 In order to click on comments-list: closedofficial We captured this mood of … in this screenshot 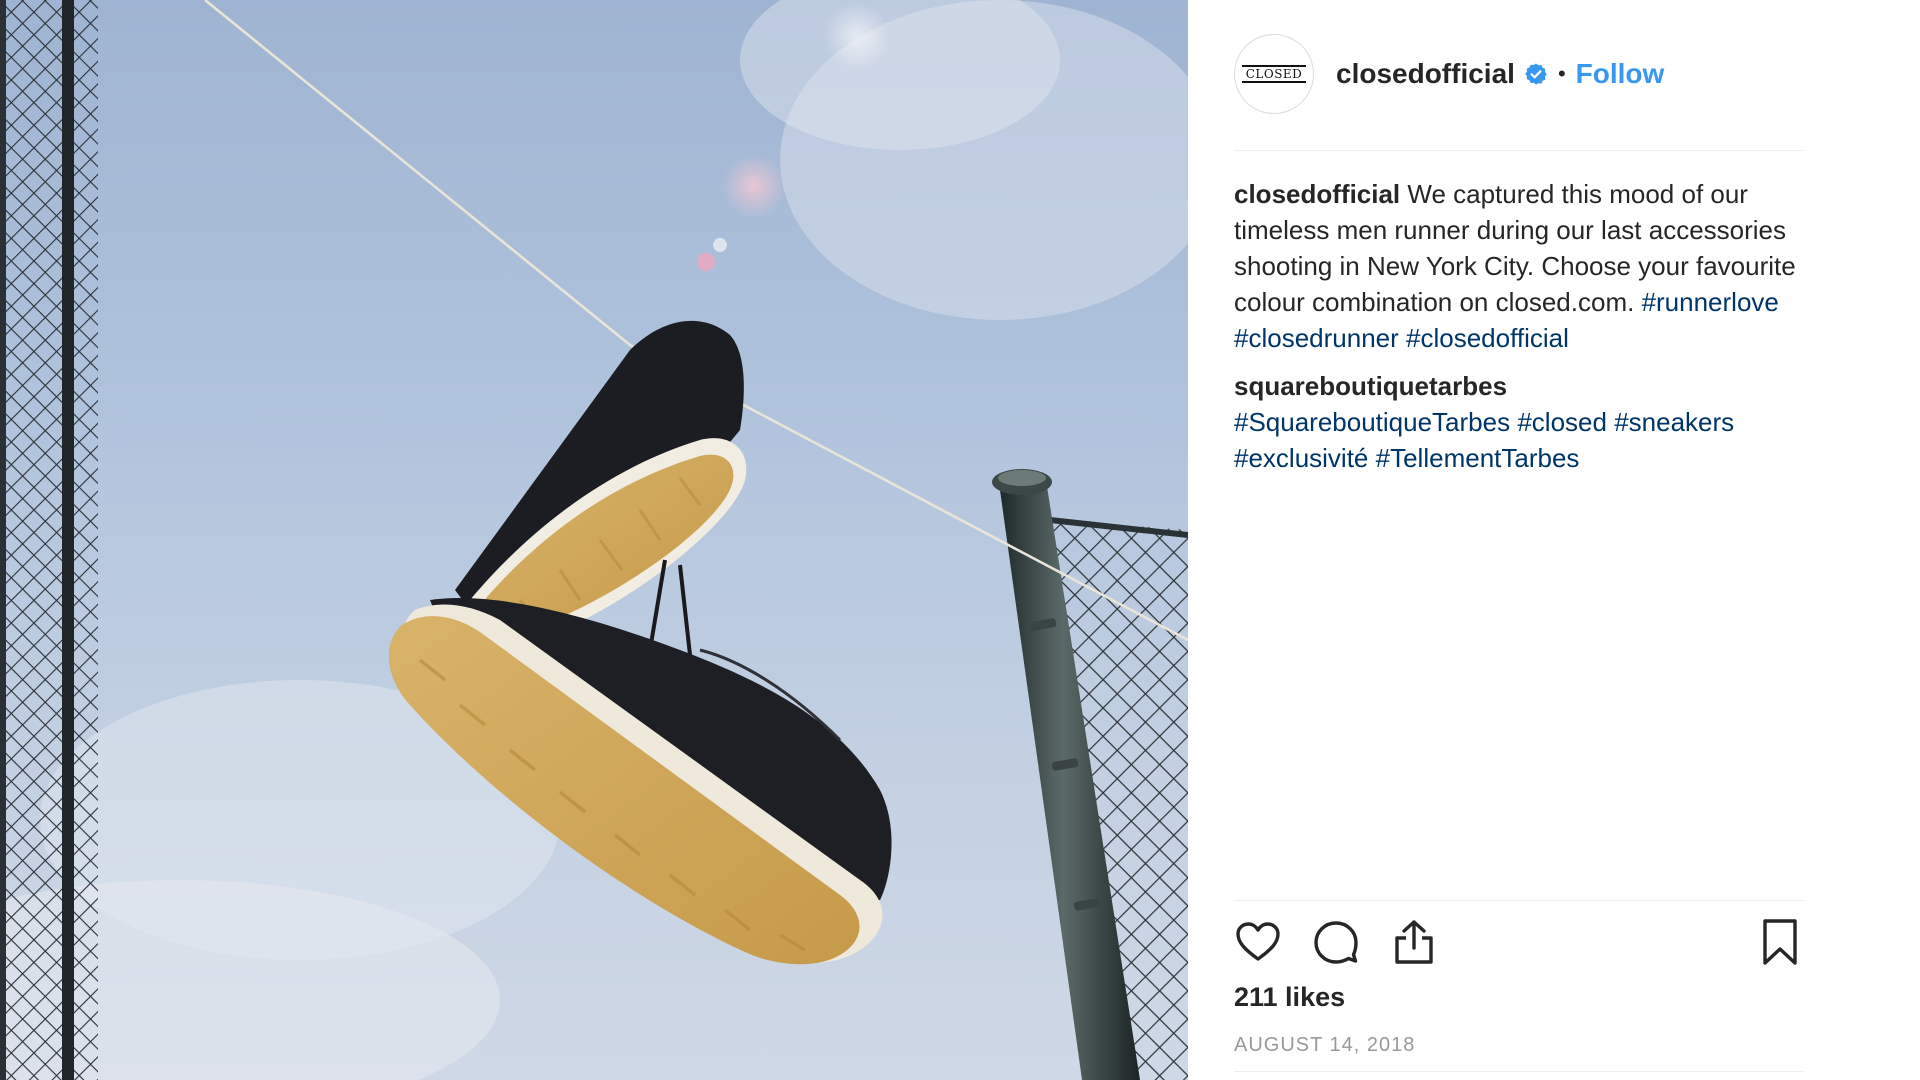, I will do `click(1524, 332)`.